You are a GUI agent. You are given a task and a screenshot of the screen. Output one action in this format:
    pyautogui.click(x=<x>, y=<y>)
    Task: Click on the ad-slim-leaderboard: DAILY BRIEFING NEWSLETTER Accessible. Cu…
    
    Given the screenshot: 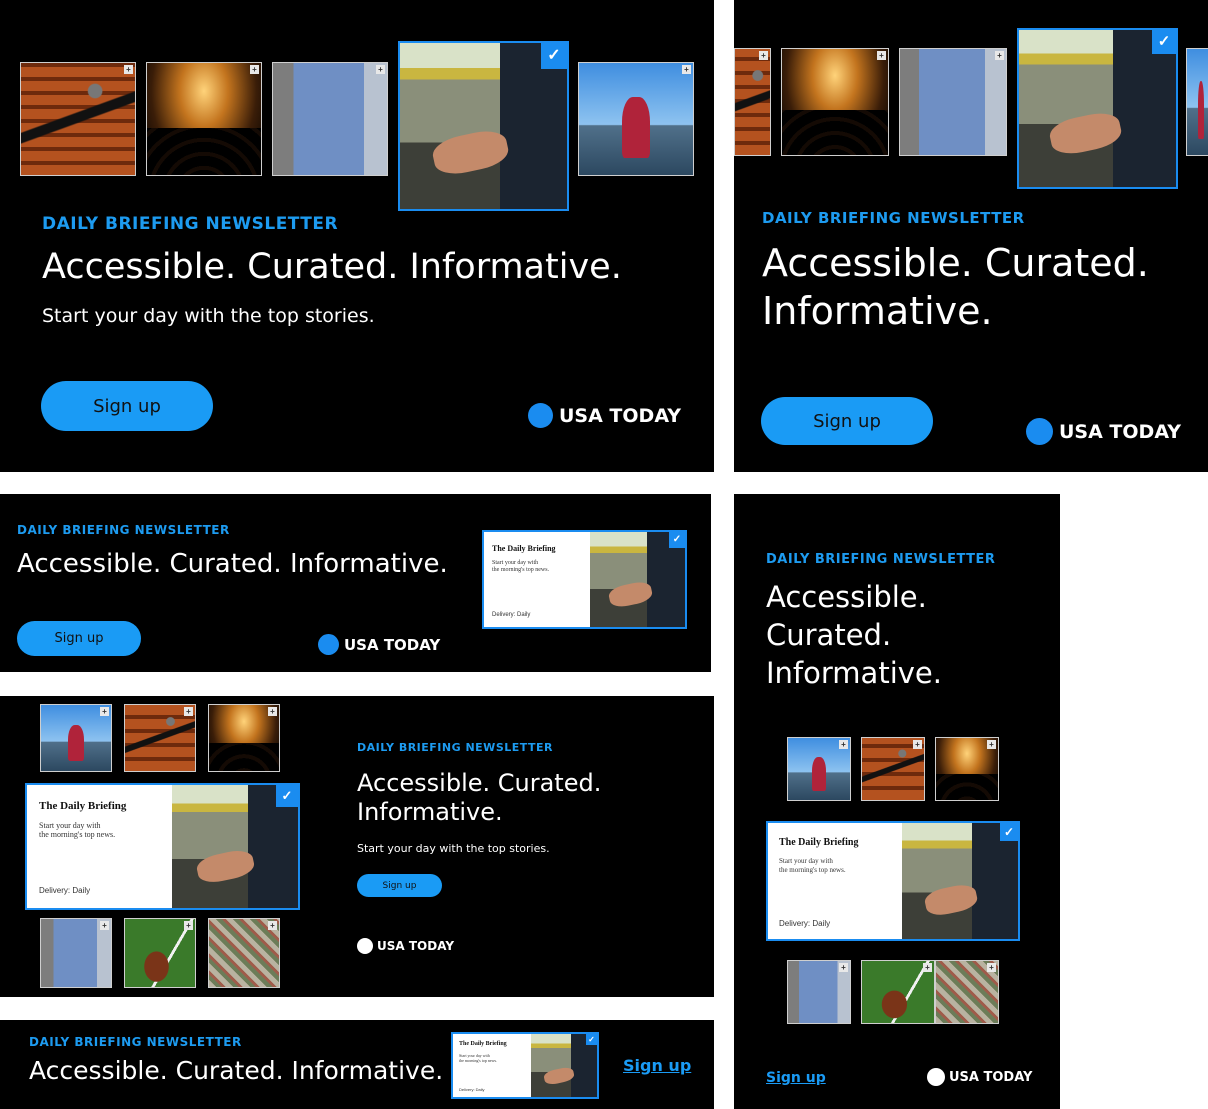 What is the action you would take?
    pyautogui.click(x=357, y=1064)
    